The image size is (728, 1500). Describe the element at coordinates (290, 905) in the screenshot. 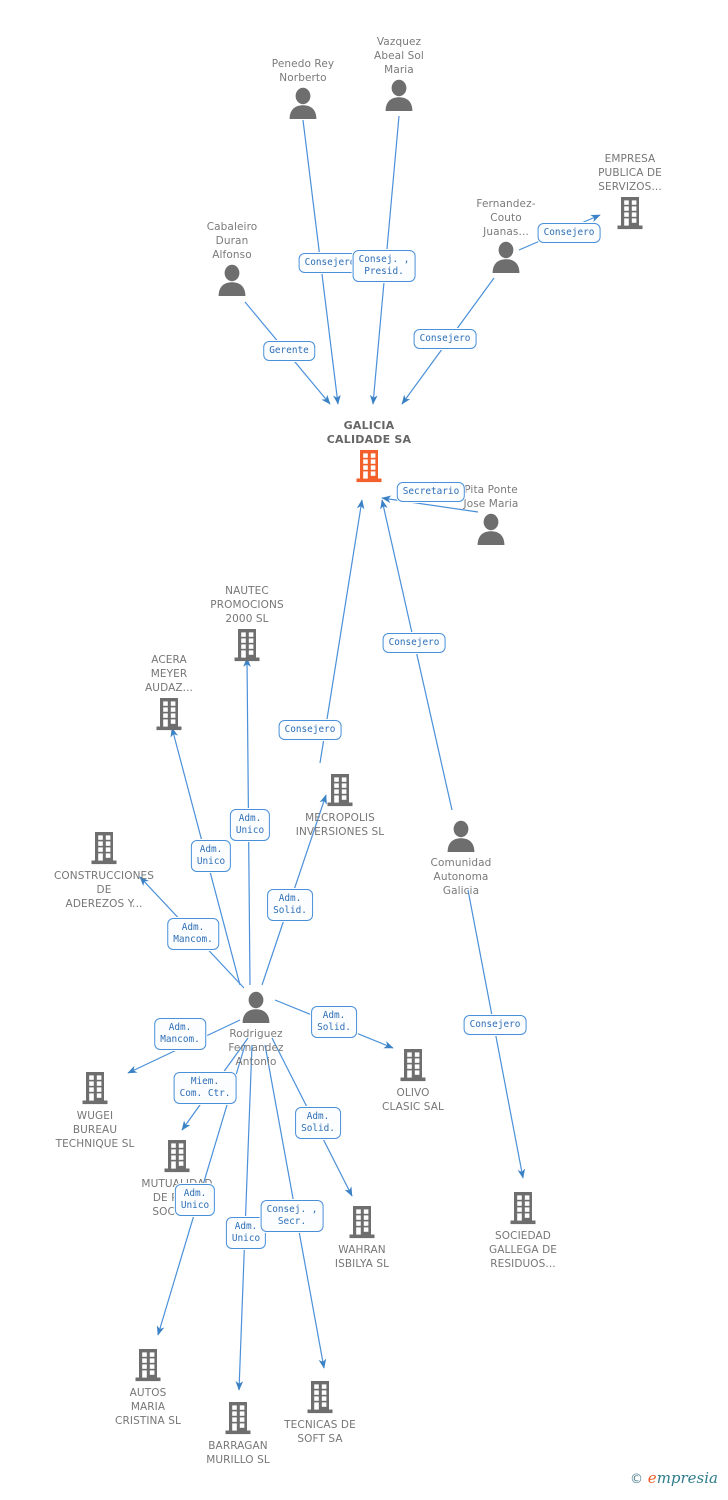

I see `role-tag-rodriguez-mecropolis: Adm. Solid.` at that location.